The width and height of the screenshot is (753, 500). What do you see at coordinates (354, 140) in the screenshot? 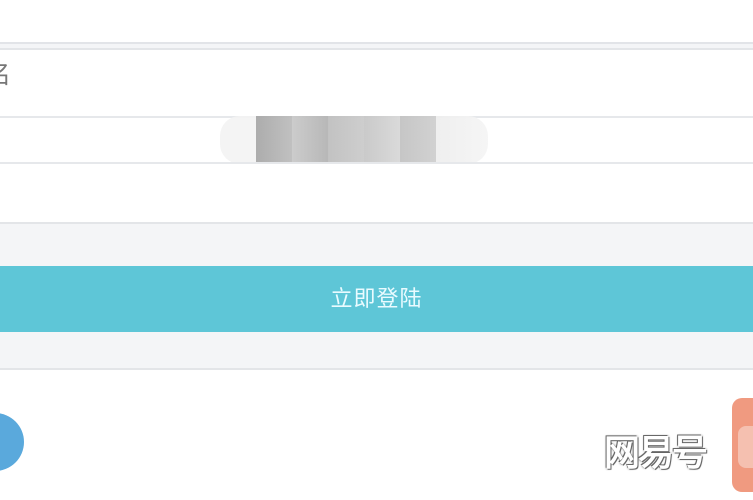
I see `masked-account-value` at bounding box center [354, 140].